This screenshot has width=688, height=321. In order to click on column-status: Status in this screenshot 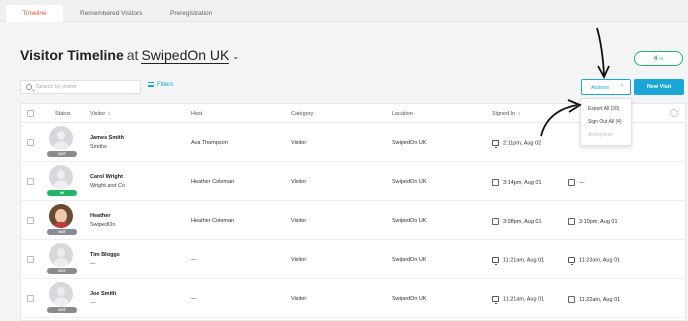, I will do `click(63, 114)`.